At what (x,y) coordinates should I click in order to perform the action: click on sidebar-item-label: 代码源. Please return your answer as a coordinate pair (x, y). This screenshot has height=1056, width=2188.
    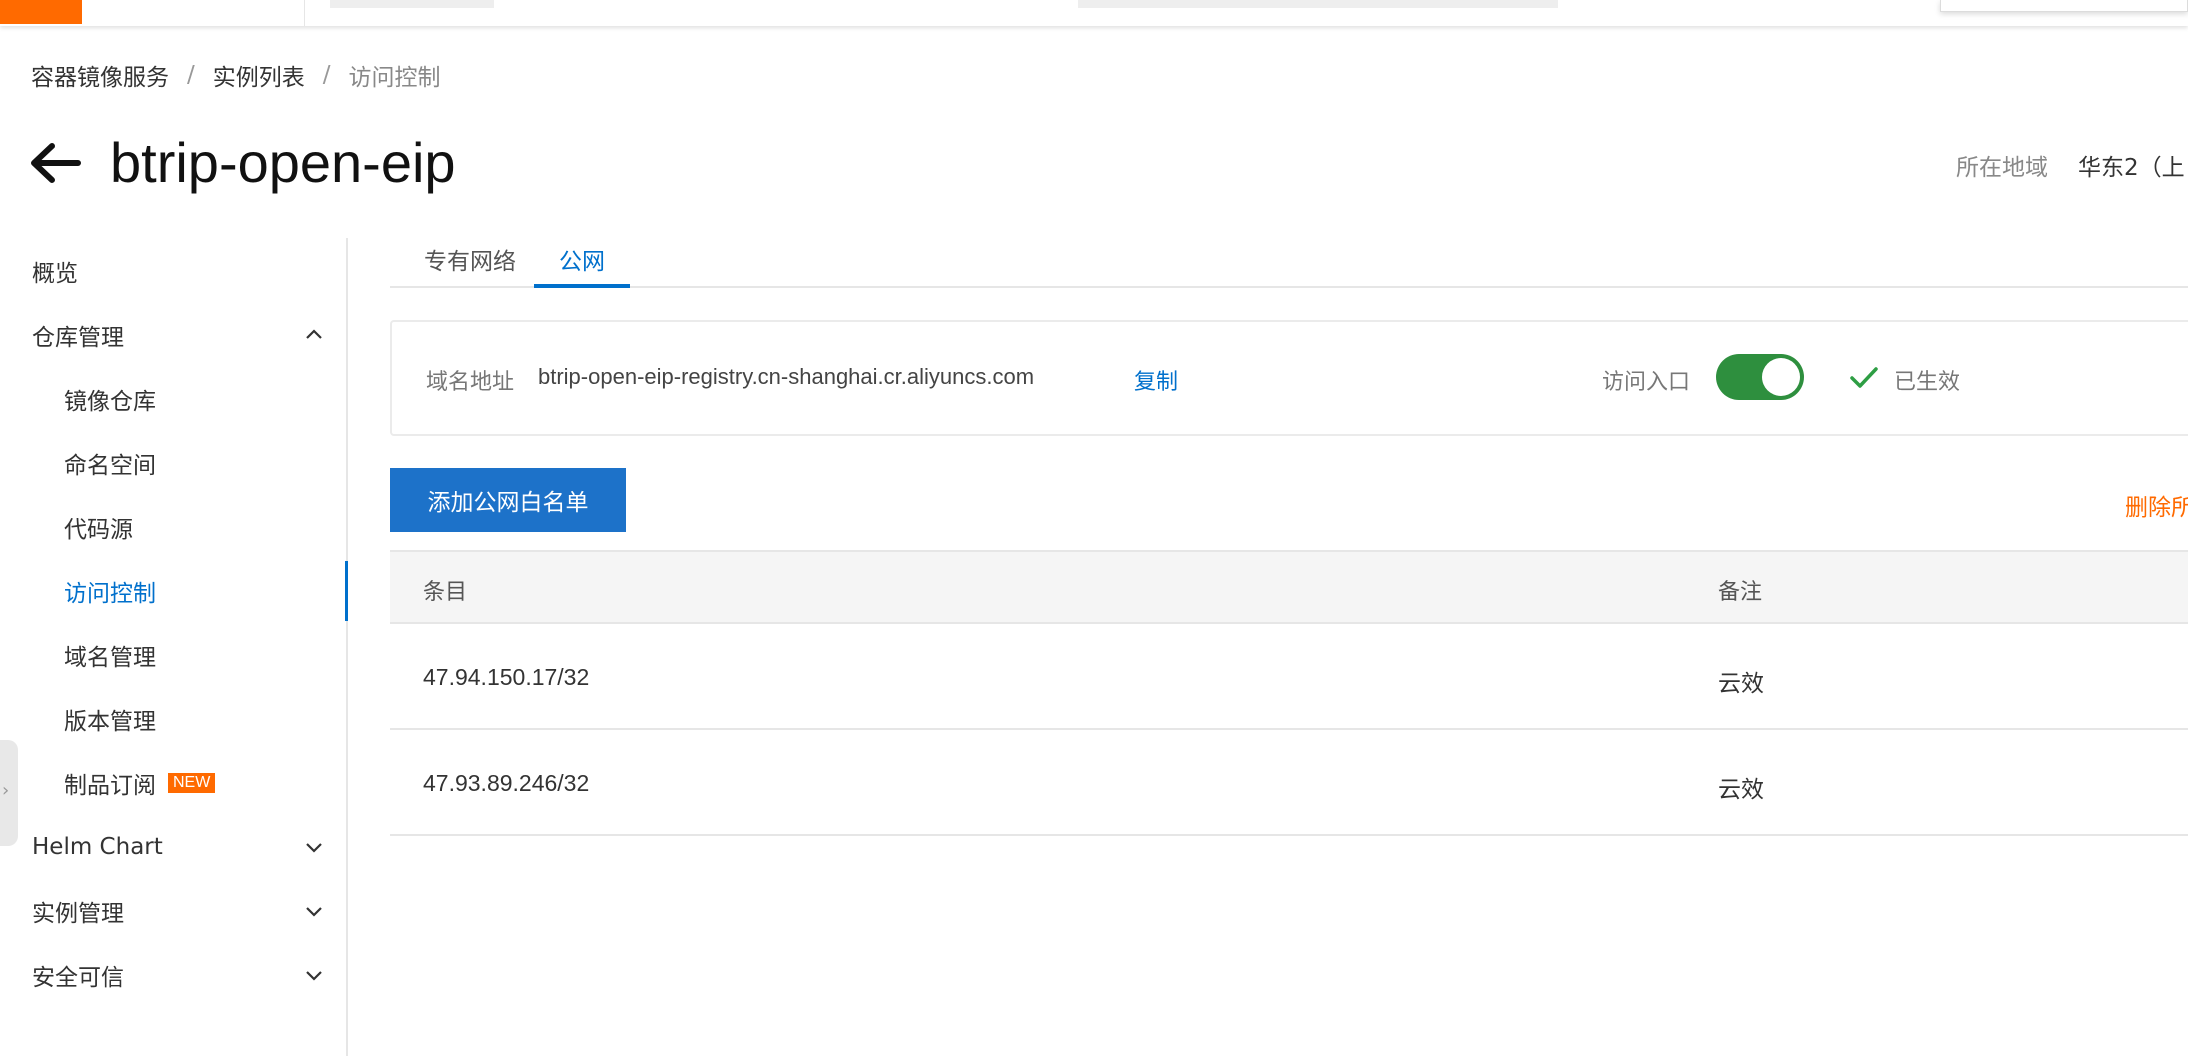
    Looking at the image, I should click on (98, 530).